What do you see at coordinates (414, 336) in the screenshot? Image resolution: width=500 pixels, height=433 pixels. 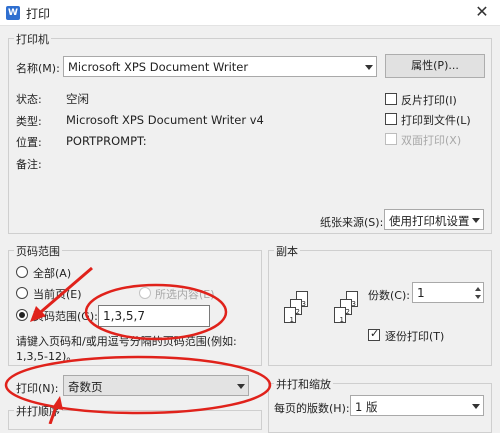 I see `collate-label: 逐份打印(T)` at bounding box center [414, 336].